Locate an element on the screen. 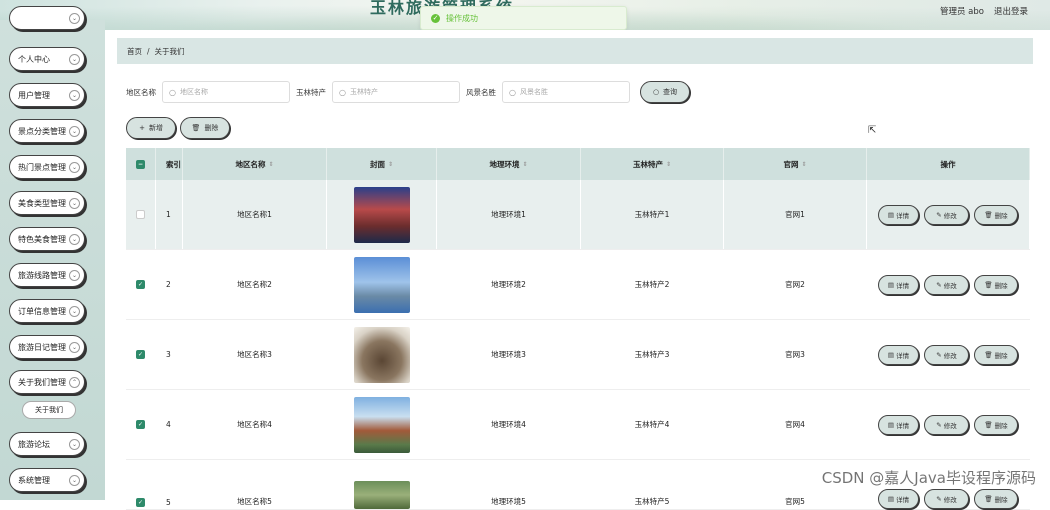 This screenshot has width=1050, height=510. sidebar-item-home: ⌄ is located at coordinates (47, 18).